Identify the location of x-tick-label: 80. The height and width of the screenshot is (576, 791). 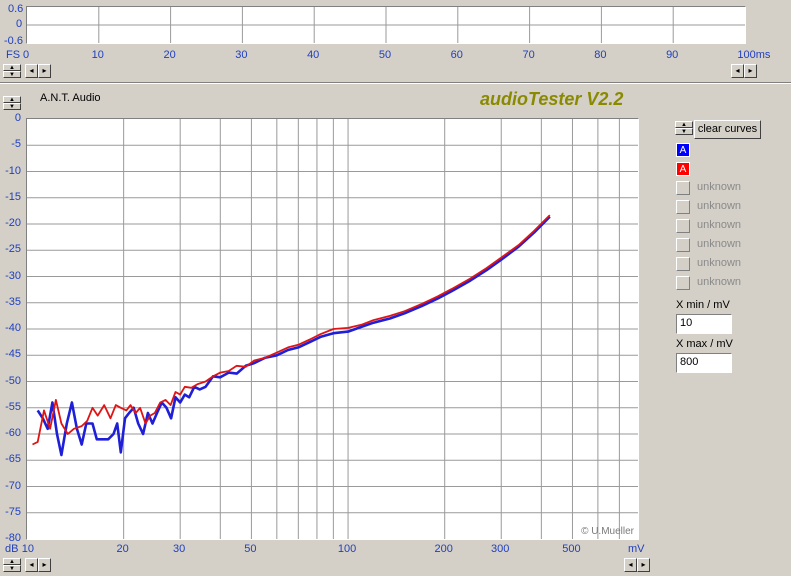
(600, 55).